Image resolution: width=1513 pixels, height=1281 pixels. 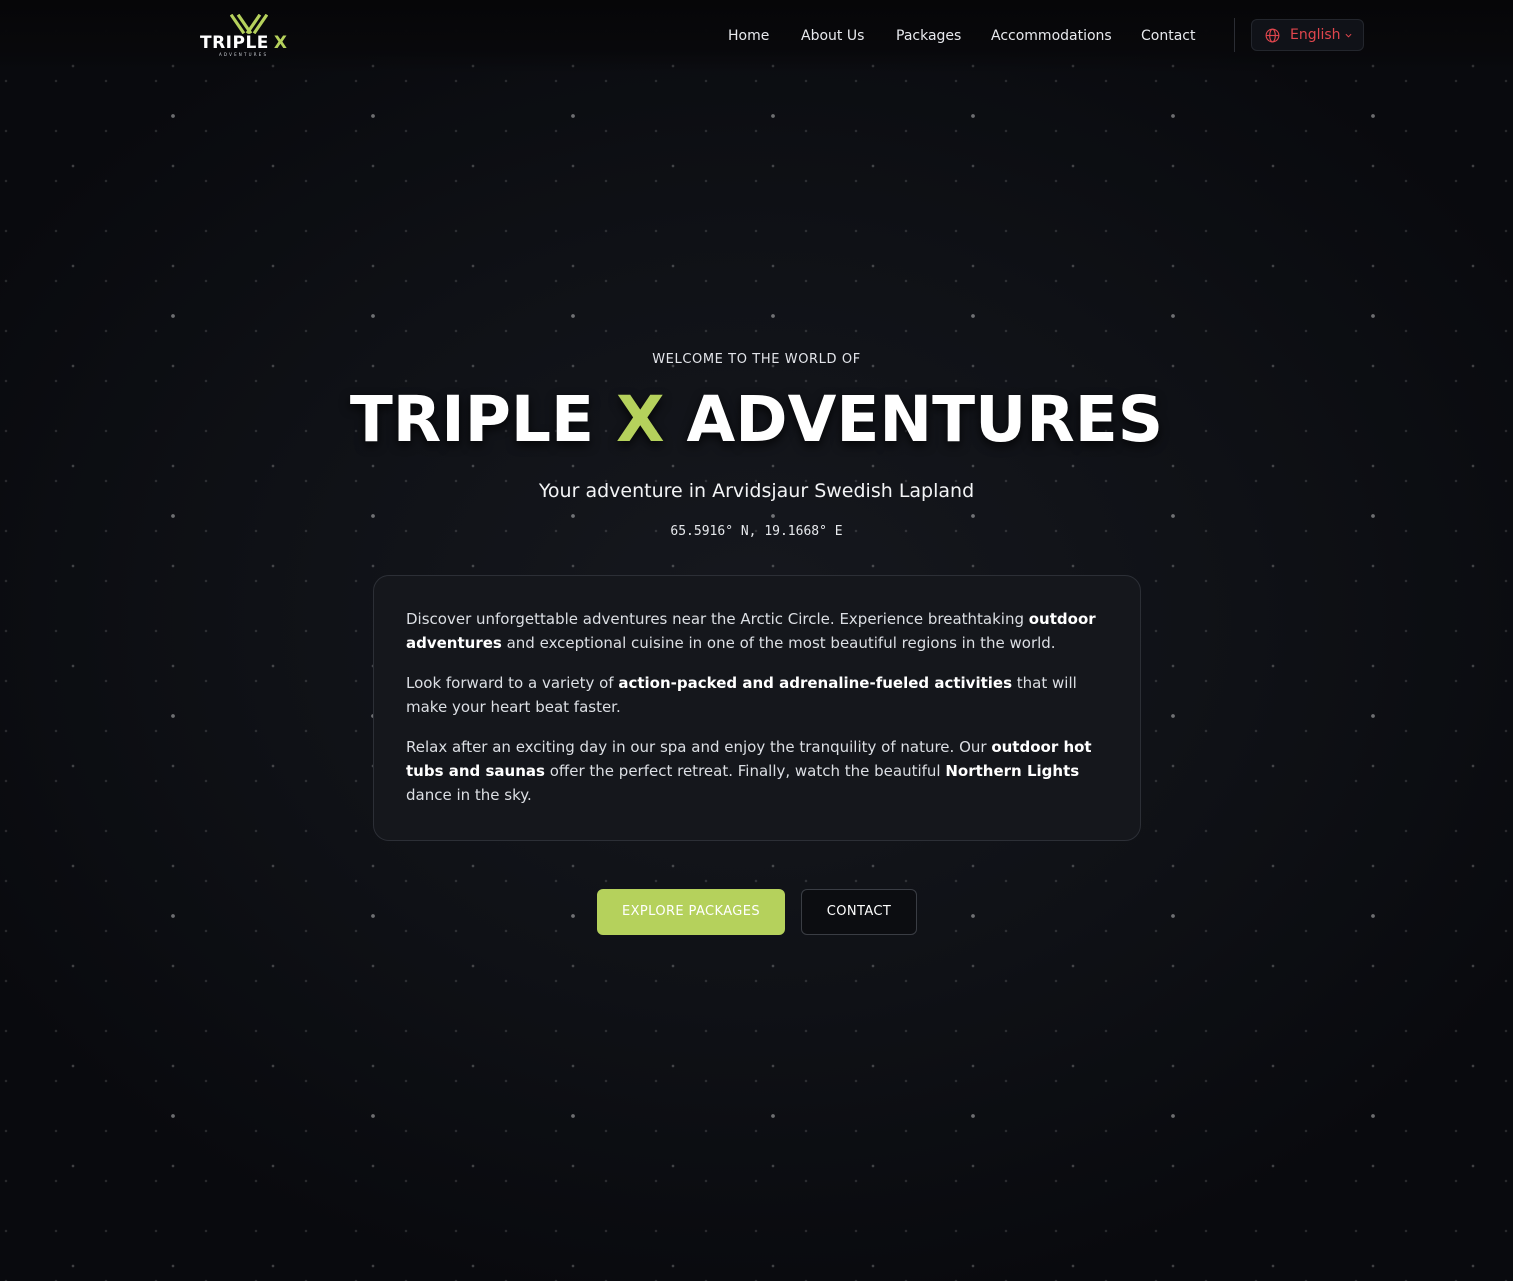 I want to click on hero-title-accent: X, so click(x=640, y=419).